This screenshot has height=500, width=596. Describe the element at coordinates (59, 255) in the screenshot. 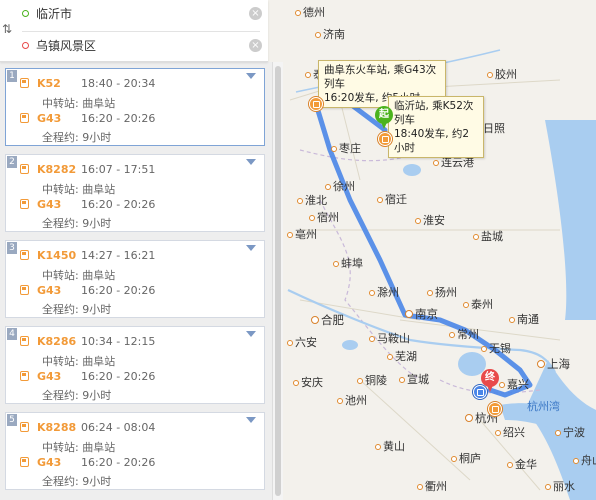

I see `train-code: K1450` at that location.